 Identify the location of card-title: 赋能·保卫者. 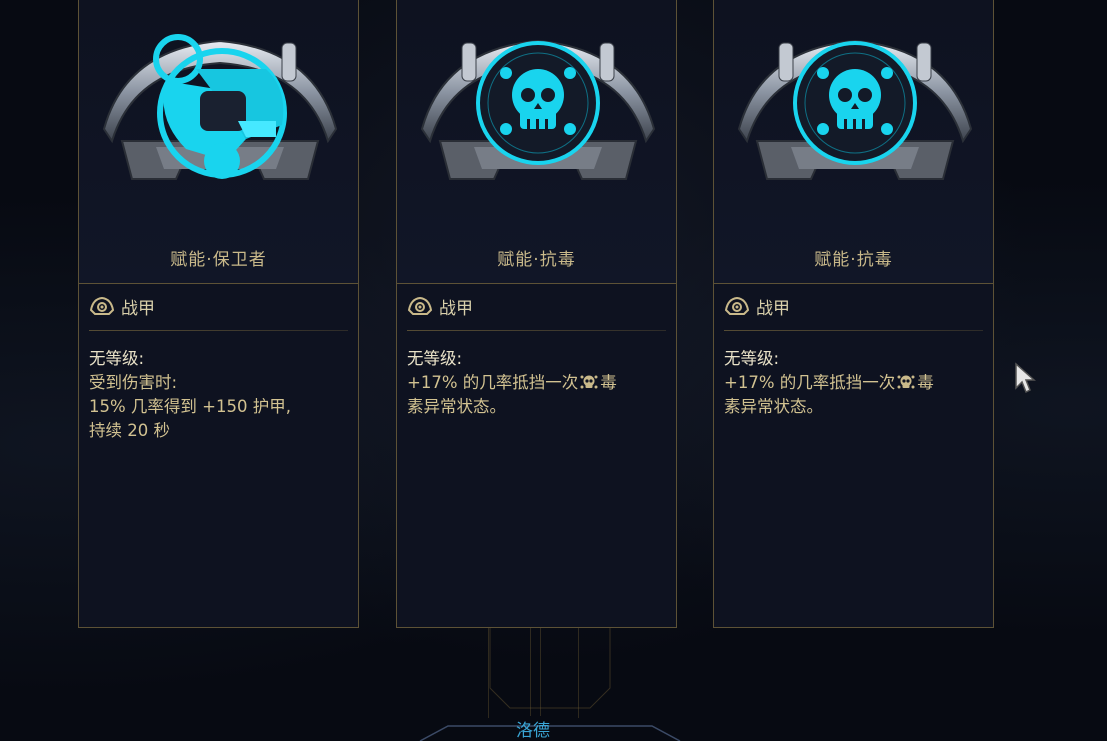
(218, 260).